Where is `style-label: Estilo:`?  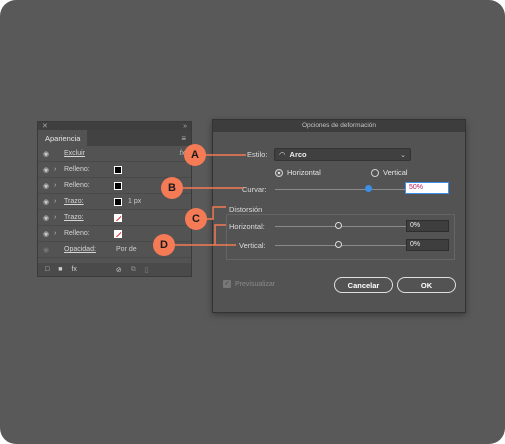
style-label: Estilo: is located at coordinates (257, 154).